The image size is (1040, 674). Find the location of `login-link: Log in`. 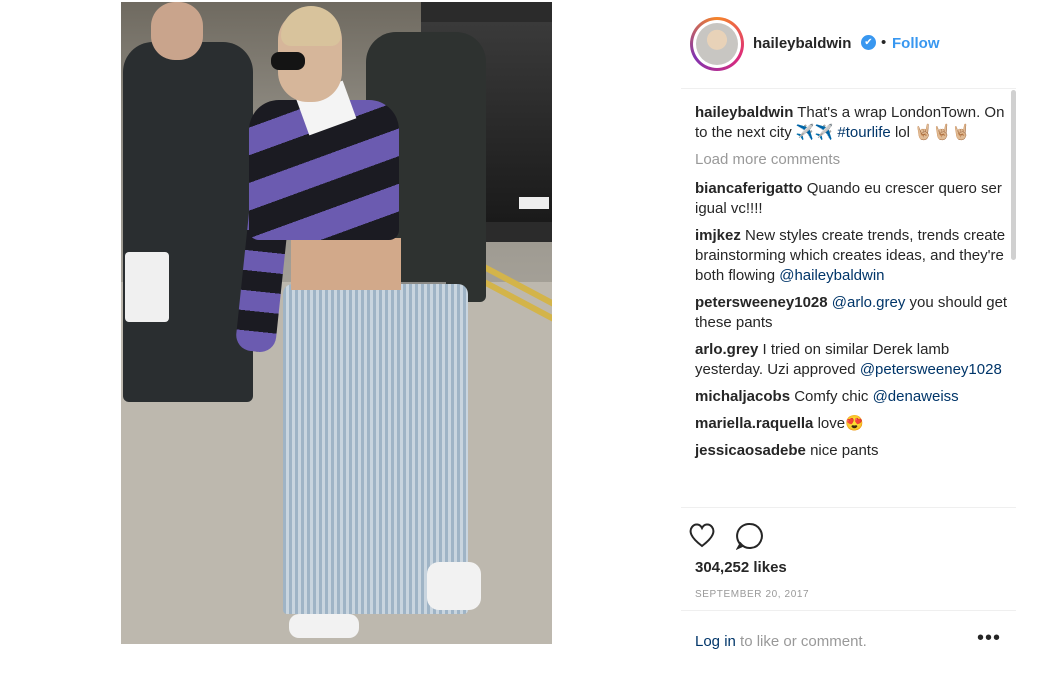

login-link: Log in is located at coordinates (715, 641).